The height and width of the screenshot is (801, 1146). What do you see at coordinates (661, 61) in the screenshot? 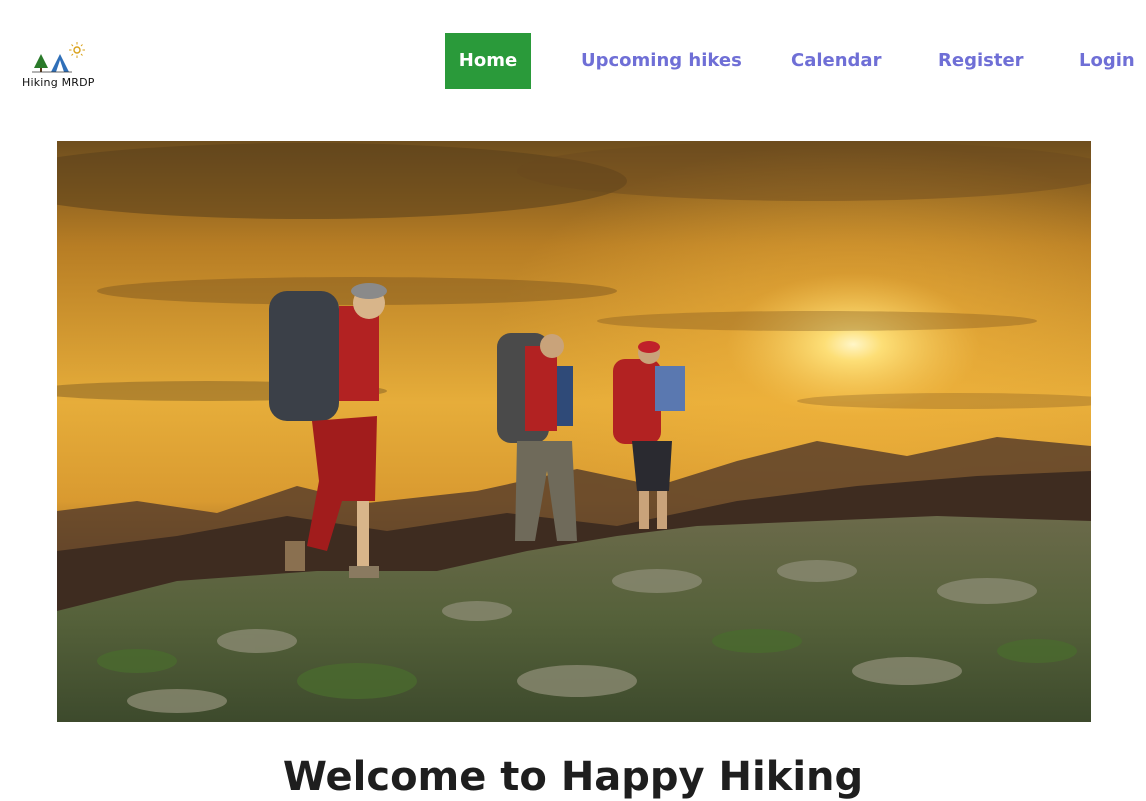
I see `nav-upcoming-hikes: Upcoming hikes` at bounding box center [661, 61].